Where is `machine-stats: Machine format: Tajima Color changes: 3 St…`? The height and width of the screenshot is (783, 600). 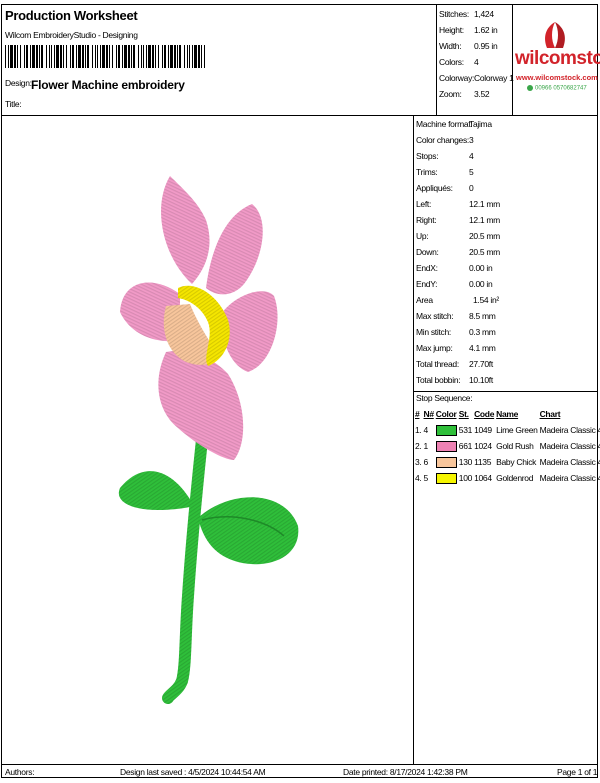
machine-stats: Machine format: Tajima Color changes: 3 St… is located at coordinates (506, 252).